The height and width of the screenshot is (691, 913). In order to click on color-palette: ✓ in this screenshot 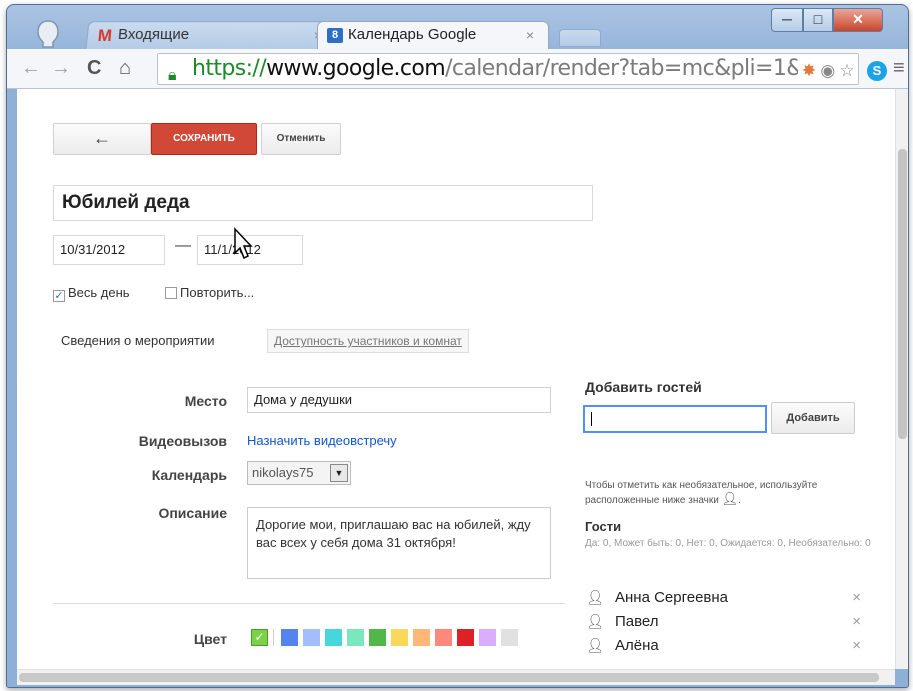, I will do `click(396, 640)`.